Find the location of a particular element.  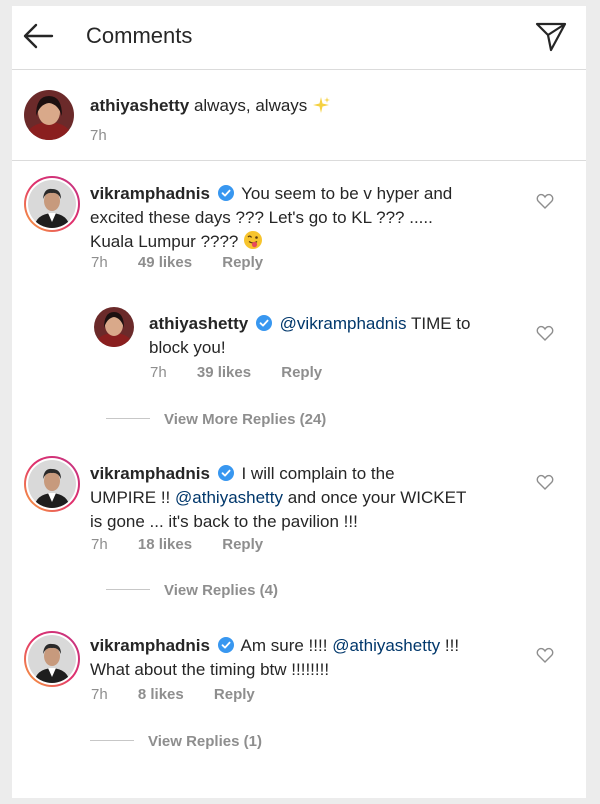

comment-body-line: UMPIRE !! is located at coordinates (130, 497).